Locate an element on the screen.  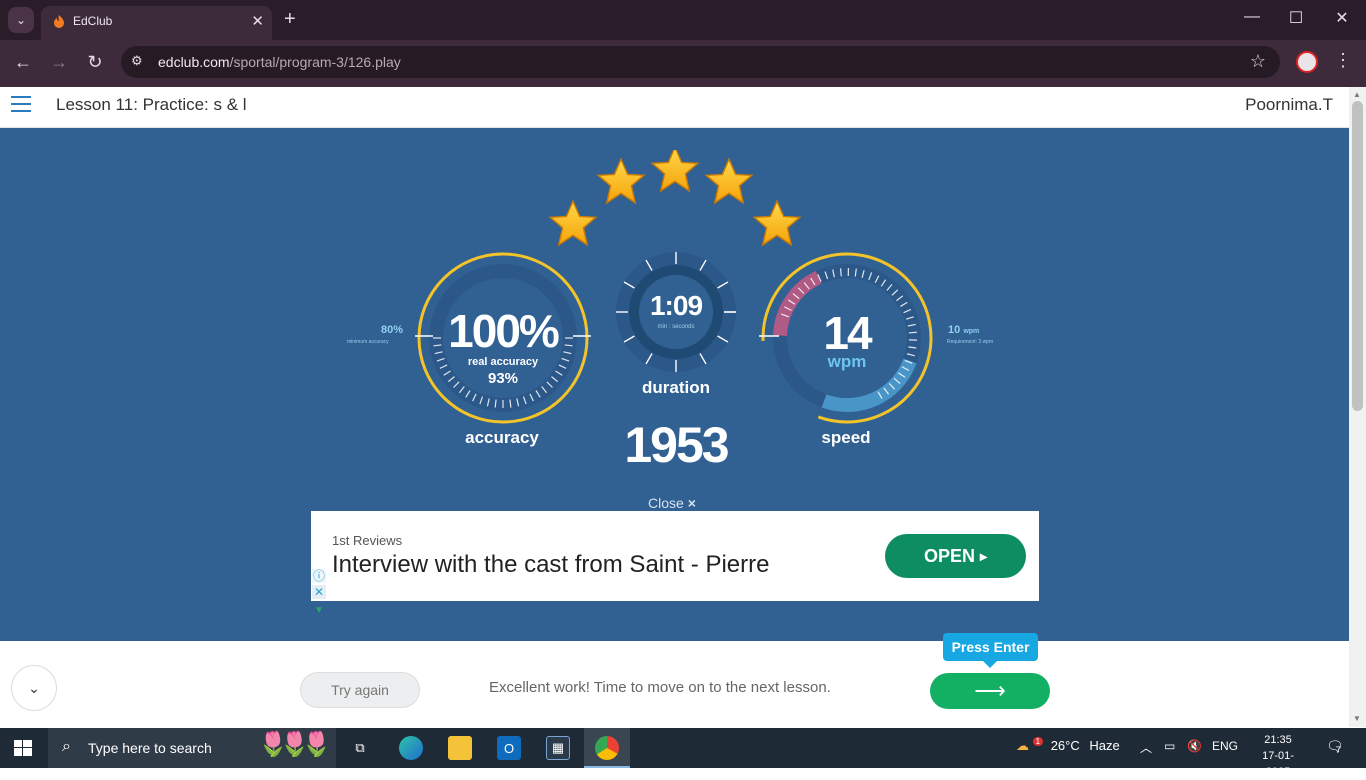
accuracy-label: accuracy is located at coordinates (502, 438).